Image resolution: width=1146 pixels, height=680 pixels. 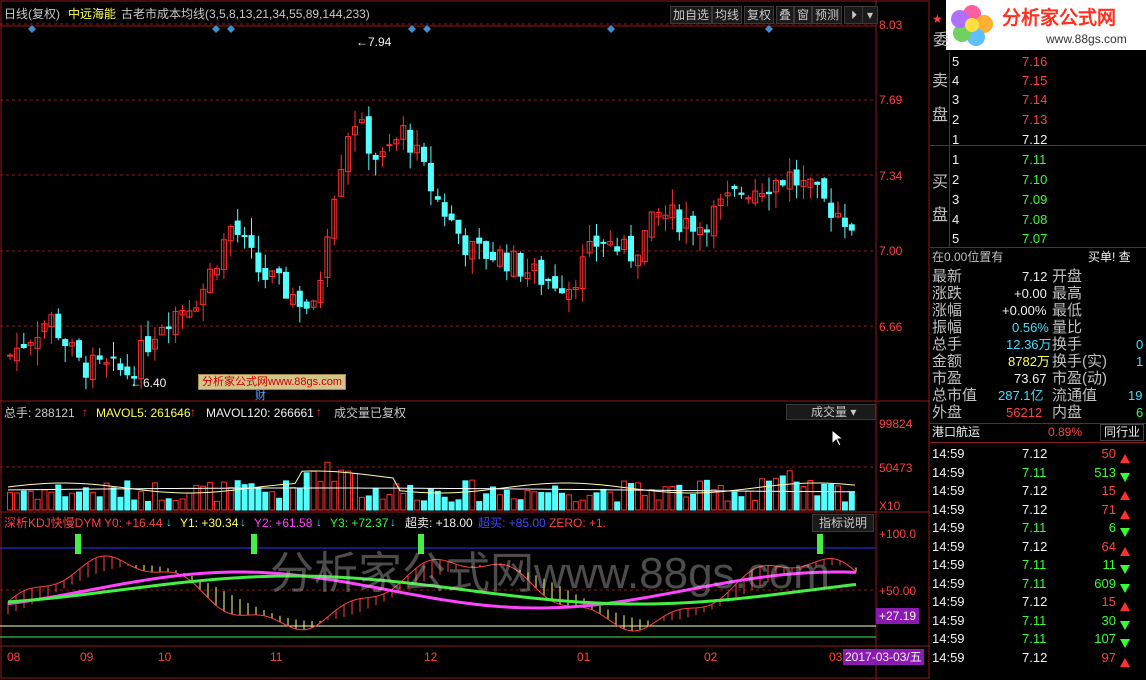 What do you see at coordinates (854, 15) in the screenshot?
I see `collapse-icon: ⏵` at bounding box center [854, 15].